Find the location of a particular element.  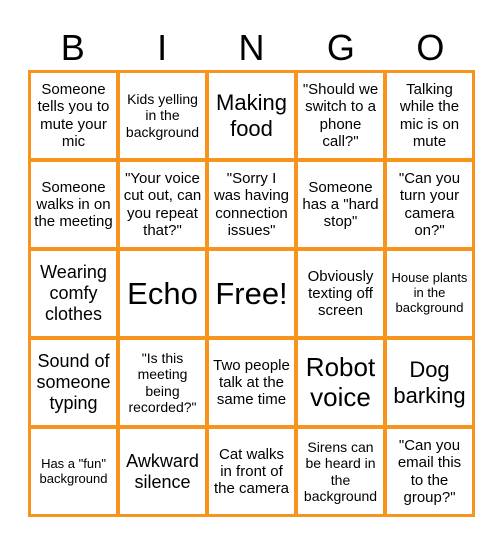

cell-text: Sound of someone typing is located at coordinates (73, 382).